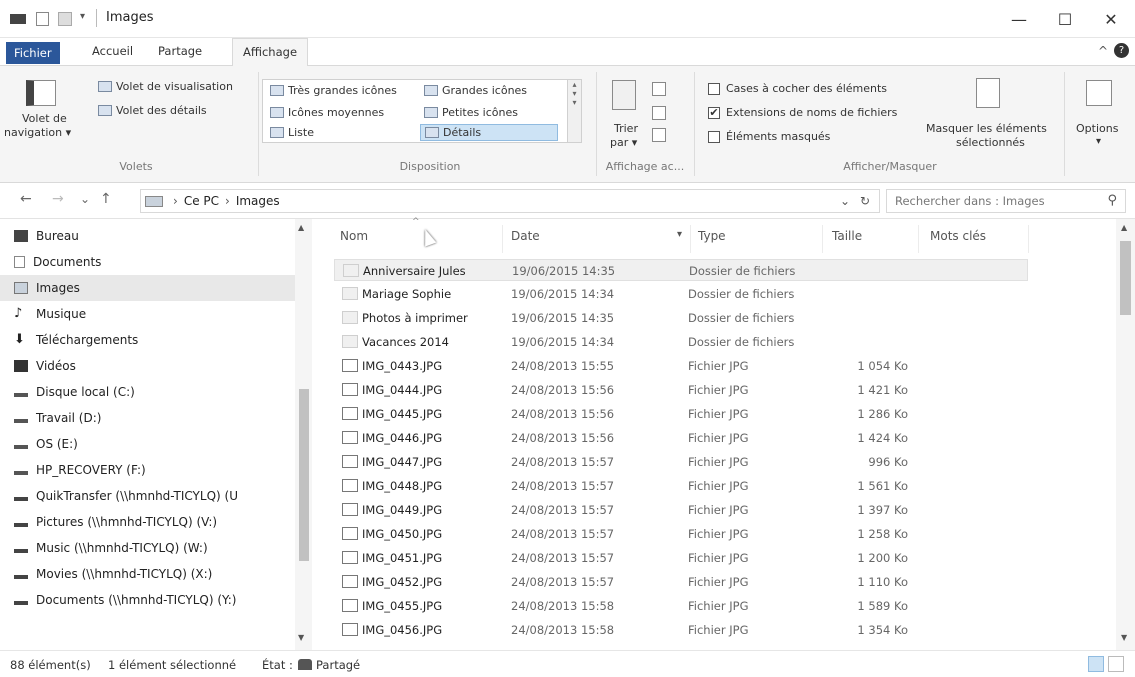 The height and width of the screenshot is (677, 1135). I want to click on nav-item-disque-local: Disque local (C:), so click(147, 392).